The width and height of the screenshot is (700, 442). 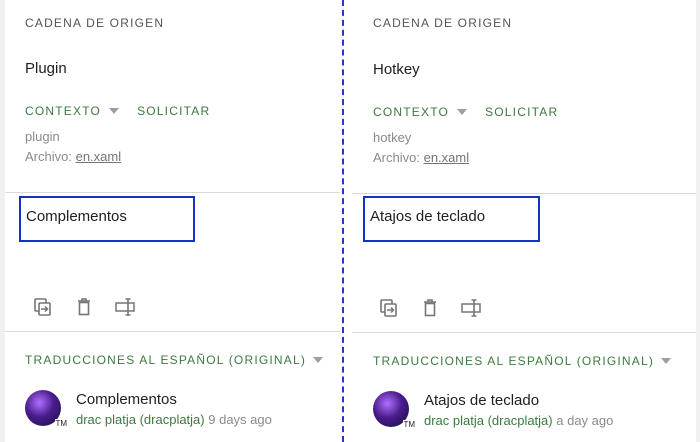 I want to click on string-meta: plugin Archivo: en.xaml, so click(x=73, y=147).